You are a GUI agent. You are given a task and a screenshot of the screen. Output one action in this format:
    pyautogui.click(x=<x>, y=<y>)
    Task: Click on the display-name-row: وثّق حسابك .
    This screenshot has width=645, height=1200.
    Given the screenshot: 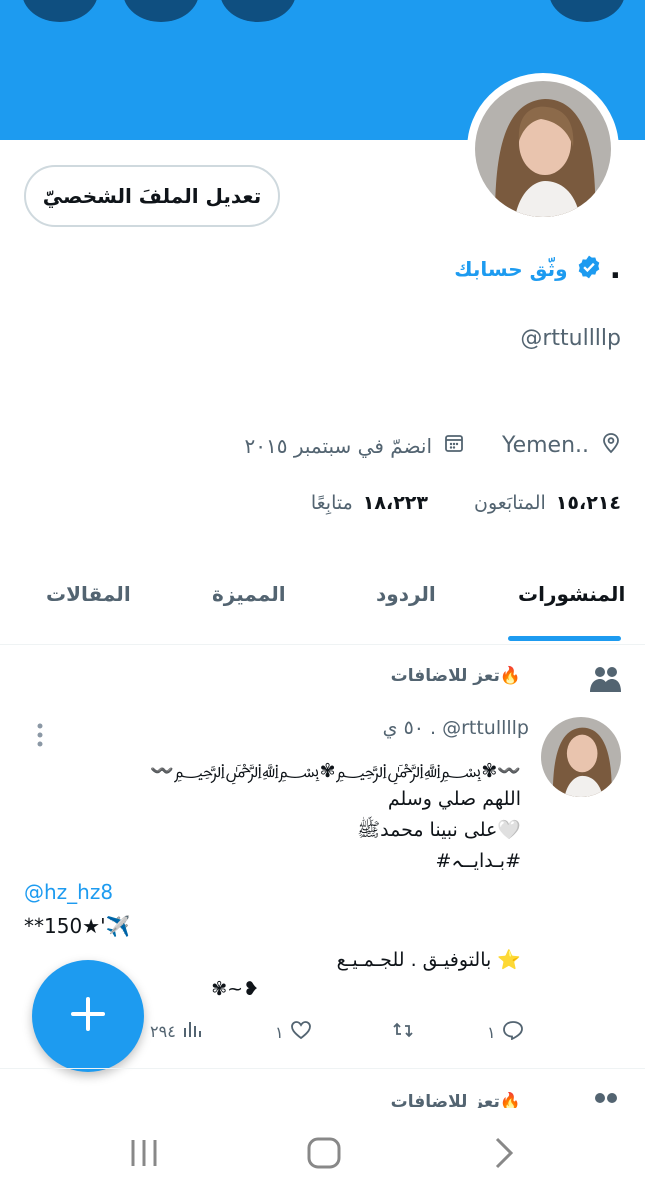 What is the action you would take?
    pyautogui.click(x=537, y=269)
    